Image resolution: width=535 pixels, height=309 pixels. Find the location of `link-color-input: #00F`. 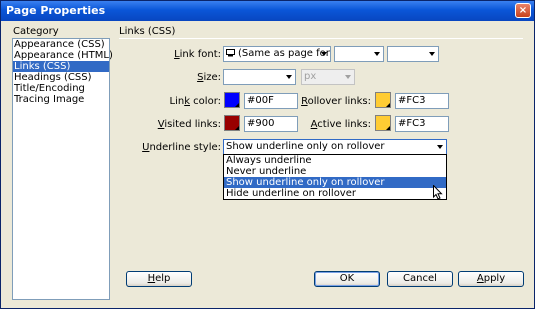

link-color-input: #00F is located at coordinates (271, 101).